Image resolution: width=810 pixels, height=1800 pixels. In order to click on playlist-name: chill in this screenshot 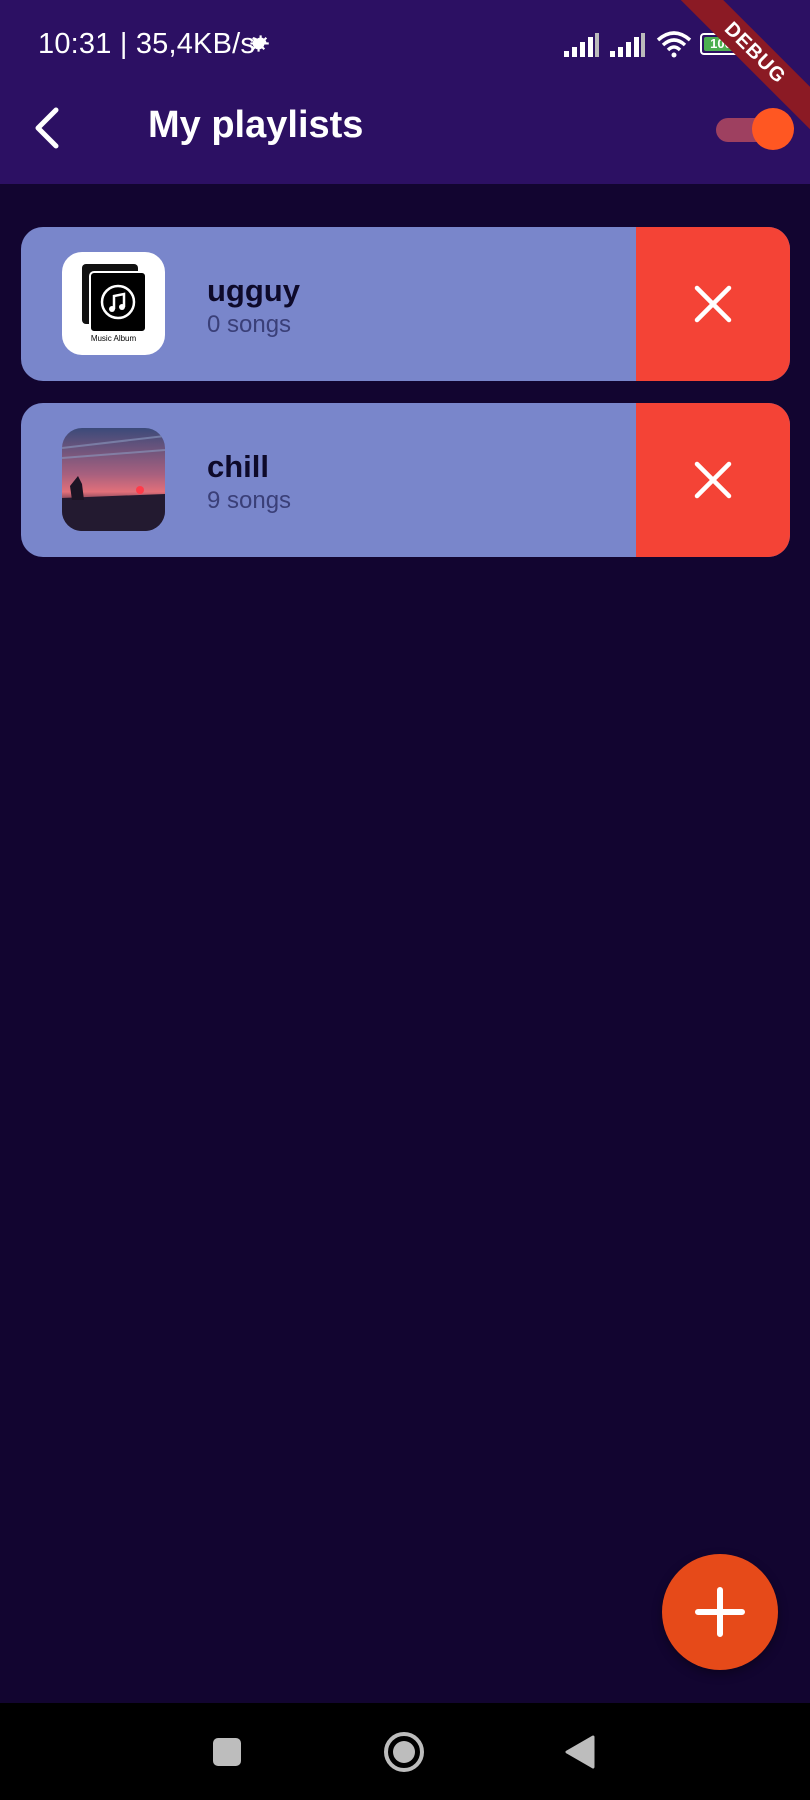, I will do `click(238, 466)`.